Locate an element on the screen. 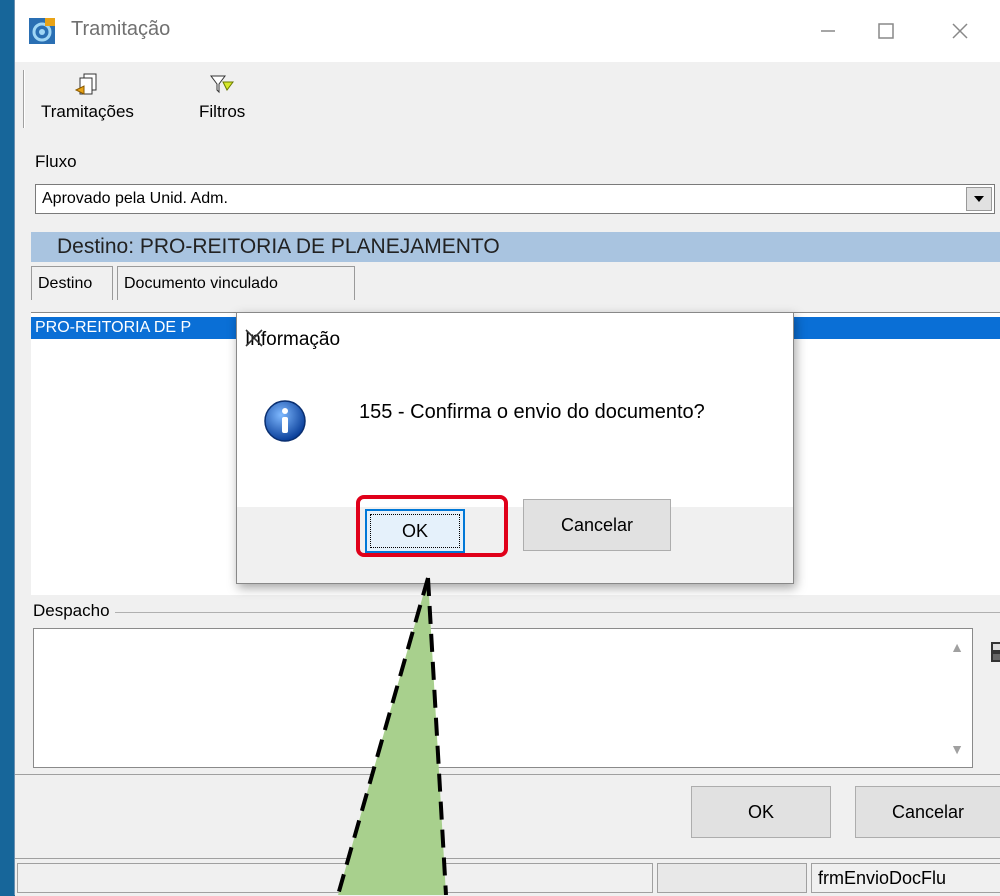  toolbar-tramitacoes-button: Tramitações is located at coordinates (87, 97).